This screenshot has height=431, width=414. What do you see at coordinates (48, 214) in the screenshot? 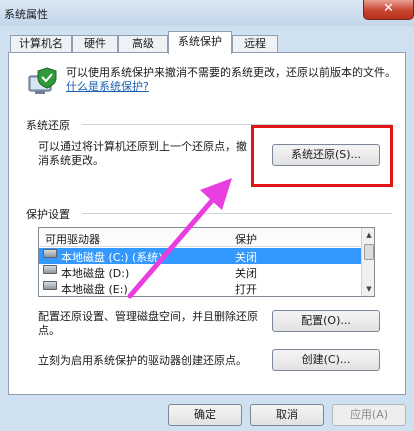
I see `protection-settings-group-label: 保护设置` at bounding box center [48, 214].